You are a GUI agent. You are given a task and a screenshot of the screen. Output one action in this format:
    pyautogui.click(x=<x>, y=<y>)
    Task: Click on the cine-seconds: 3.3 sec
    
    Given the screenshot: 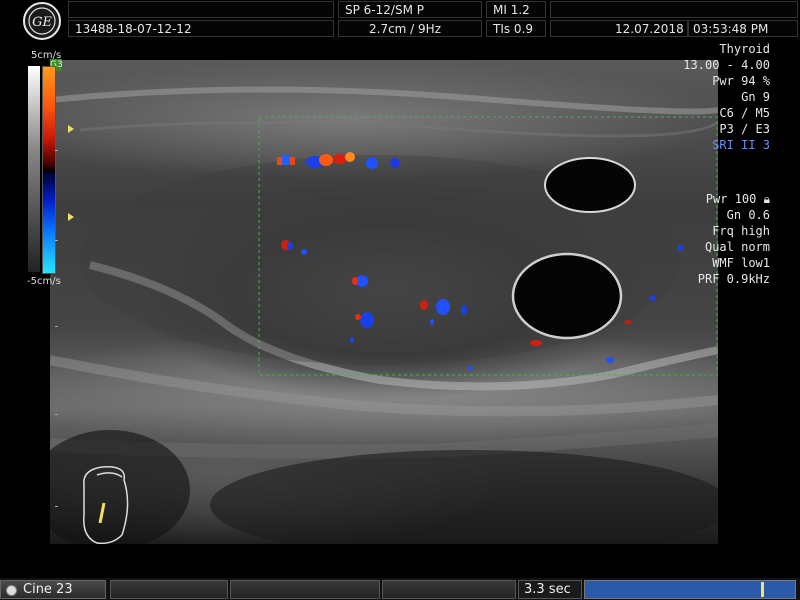 What is the action you would take?
    pyautogui.click(x=550, y=589)
    